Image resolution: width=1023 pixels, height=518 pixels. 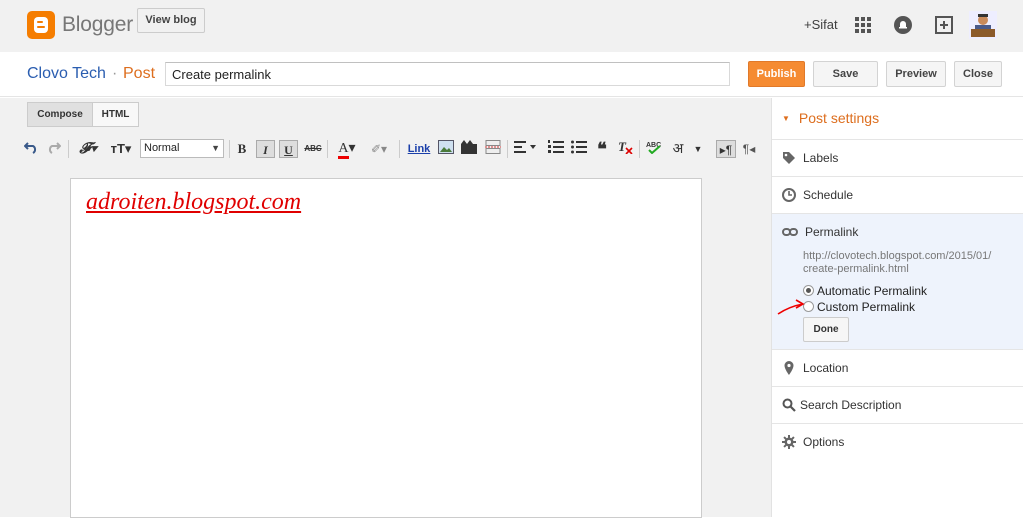 I want to click on text-color-icon: A▾, so click(x=347, y=149).